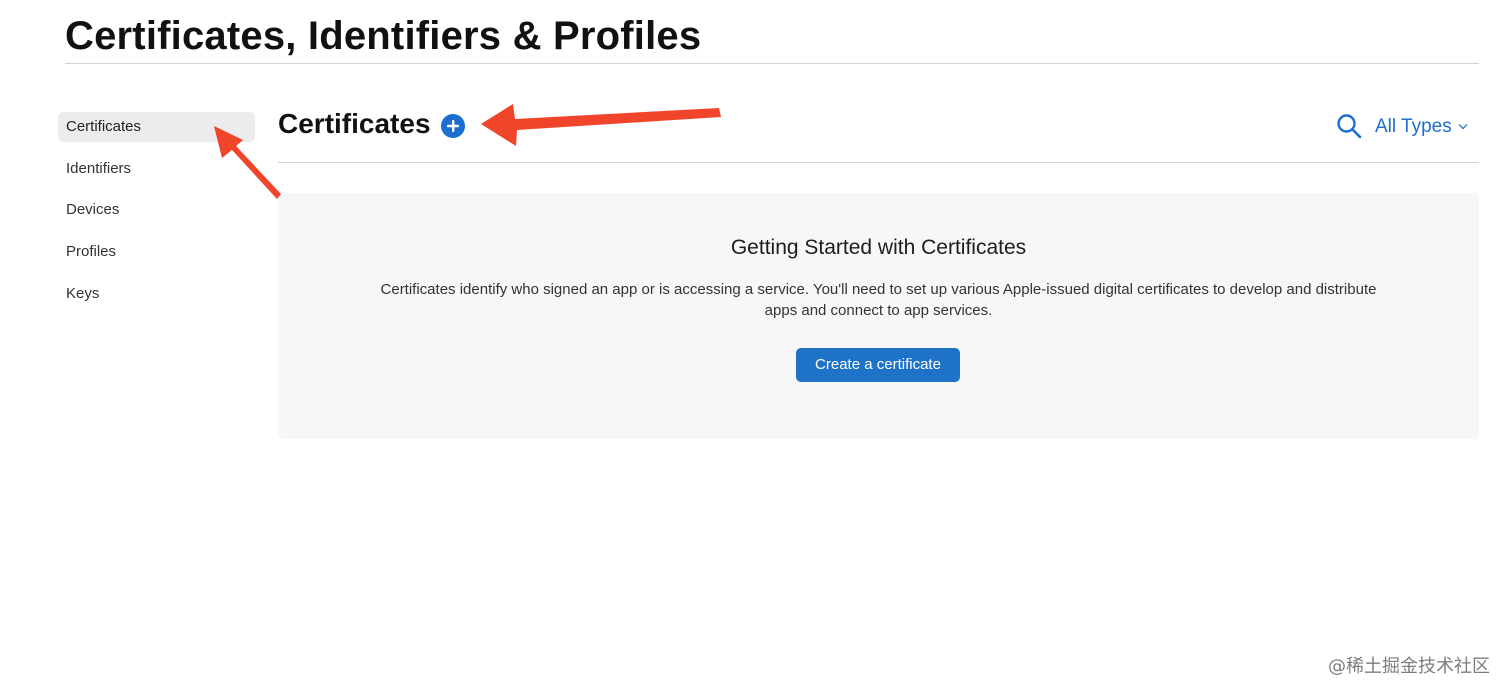 The width and height of the screenshot is (1512, 695). I want to click on title-divider, so click(772, 63).